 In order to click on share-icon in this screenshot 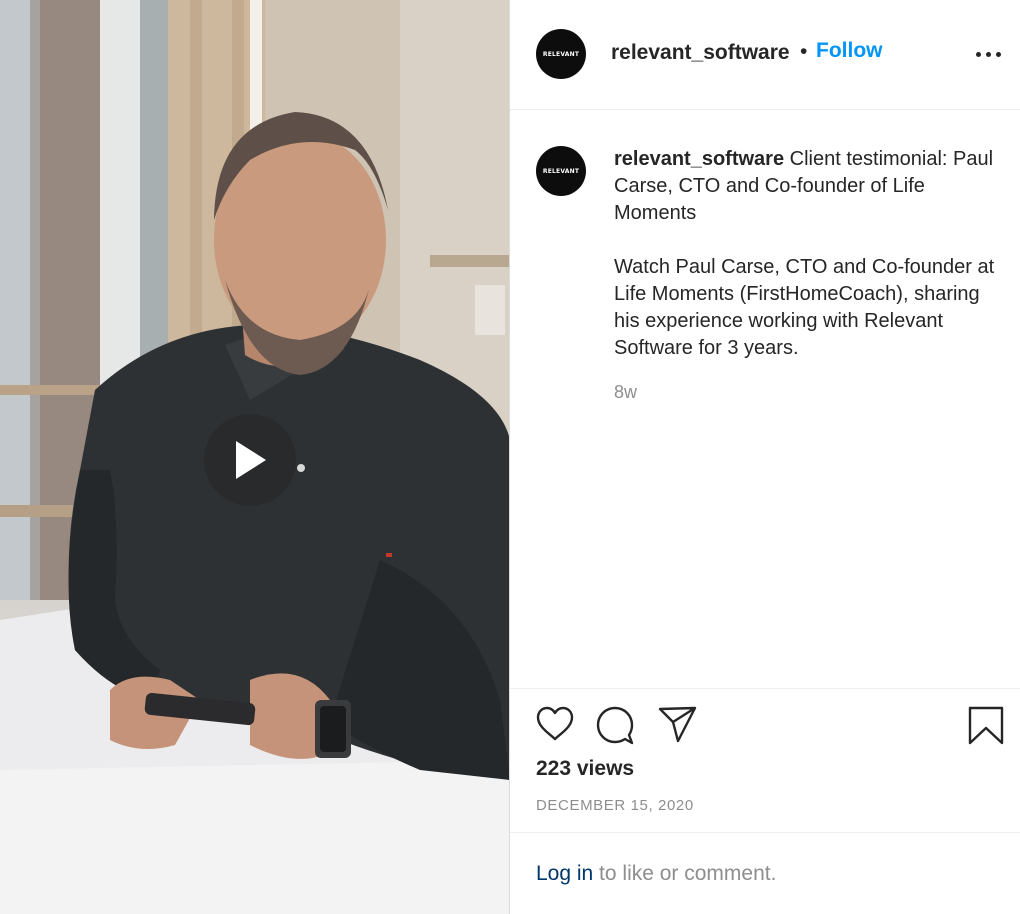, I will do `click(677, 724)`.